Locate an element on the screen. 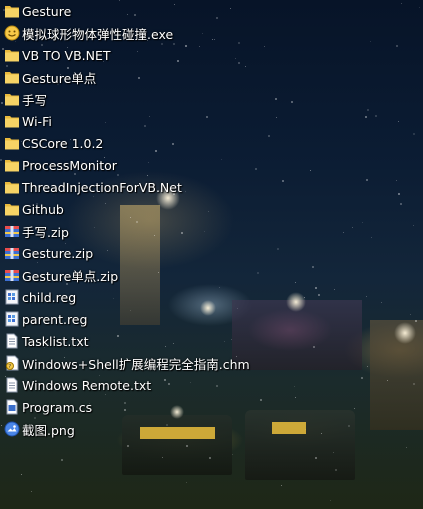  background-bus is located at coordinates (300, 445).